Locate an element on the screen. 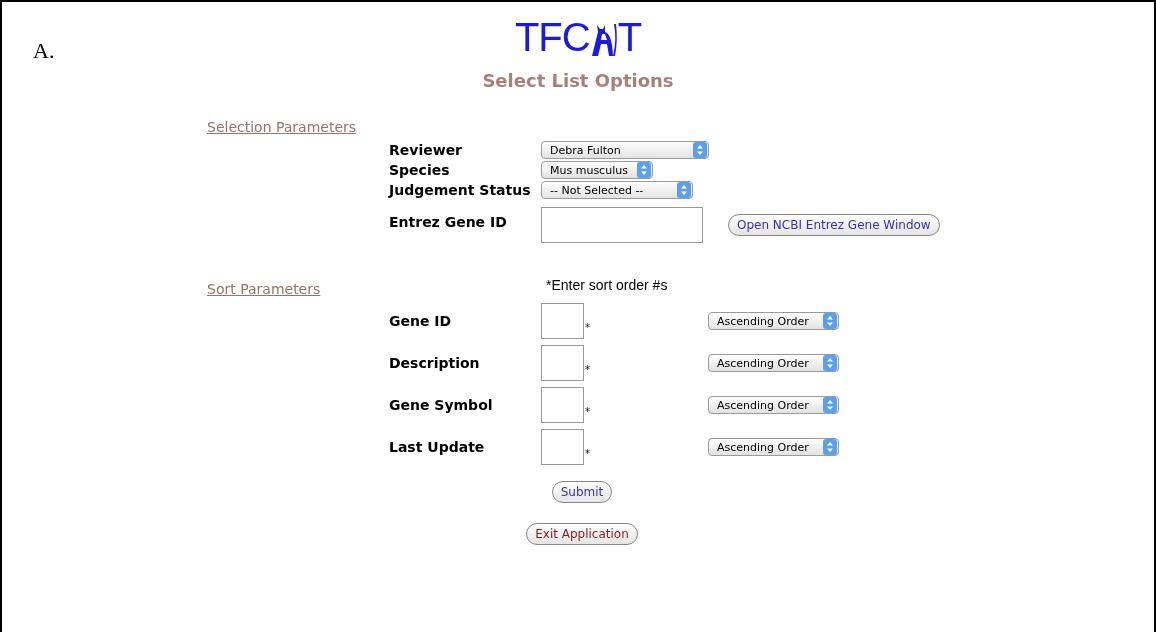 The height and width of the screenshot is (632, 1156). figure-label: A. is located at coordinates (43, 50).